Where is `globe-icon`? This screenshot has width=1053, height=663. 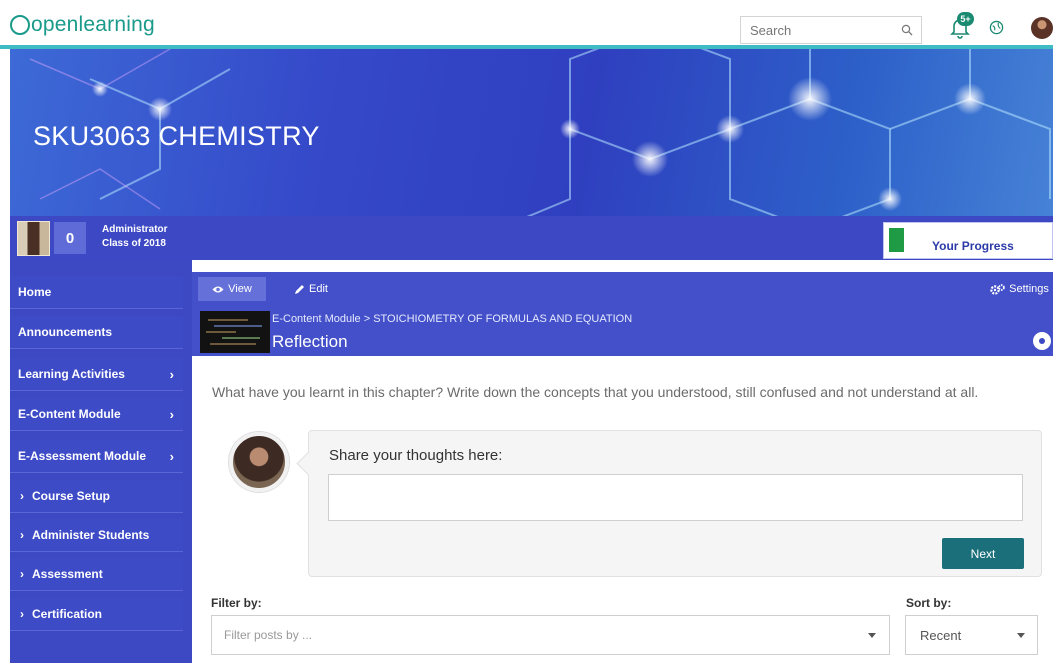 globe-icon is located at coordinates (996, 27).